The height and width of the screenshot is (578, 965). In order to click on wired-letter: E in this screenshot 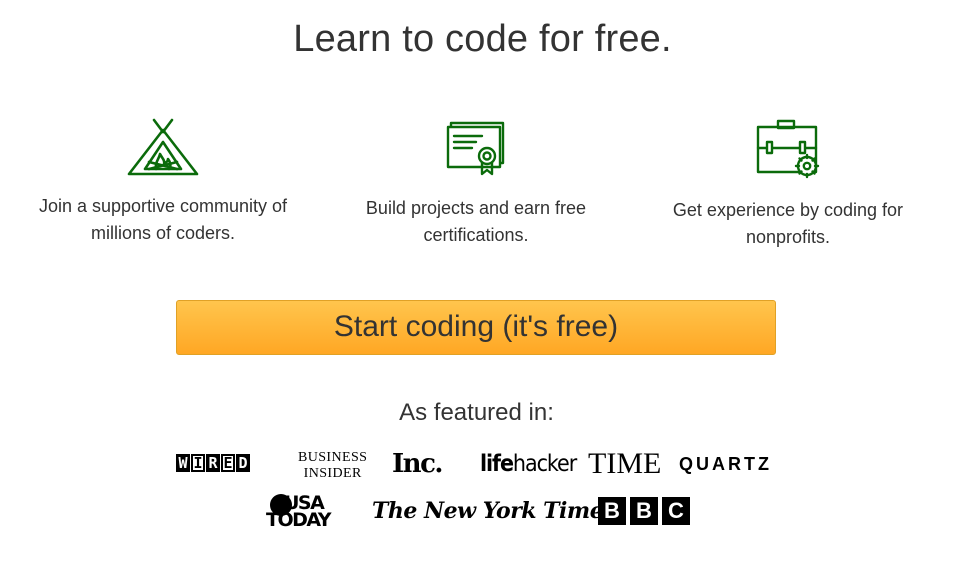, I will do `click(228, 463)`.